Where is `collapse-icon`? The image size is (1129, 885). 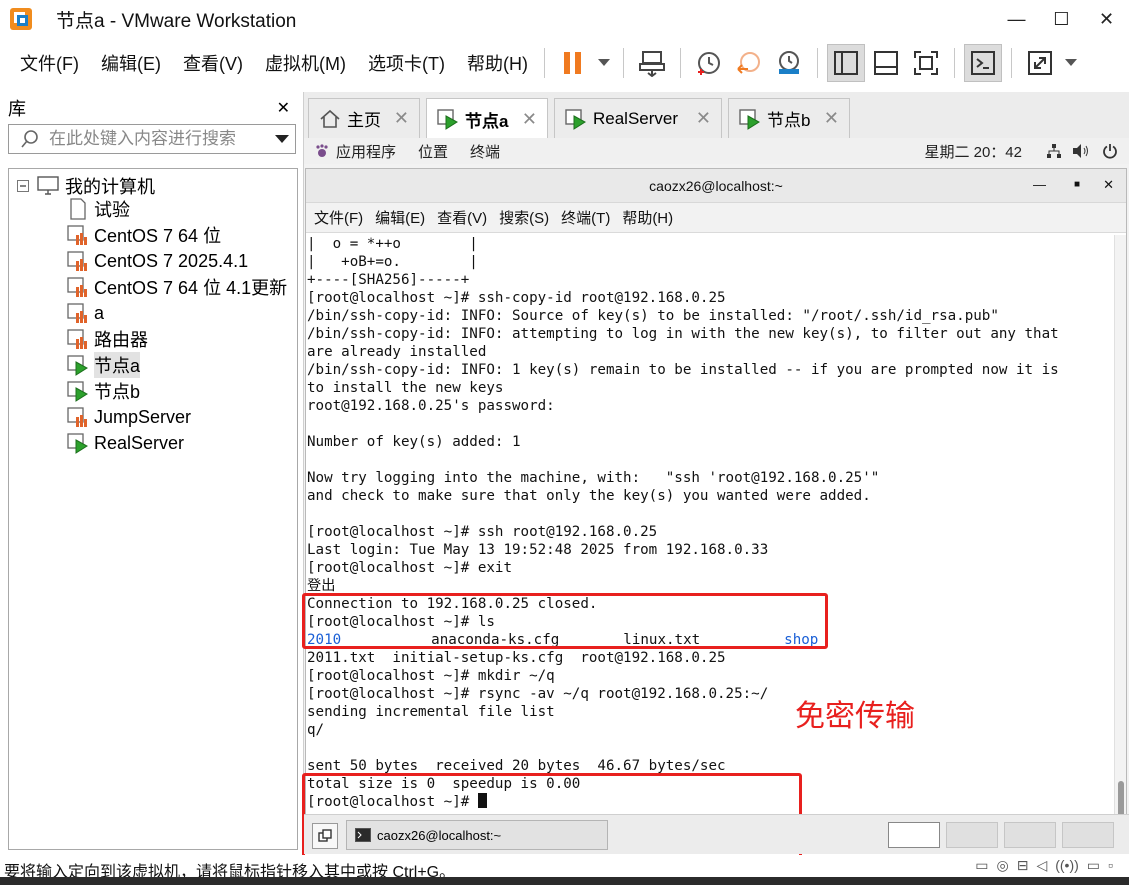 collapse-icon is located at coordinates (23, 186).